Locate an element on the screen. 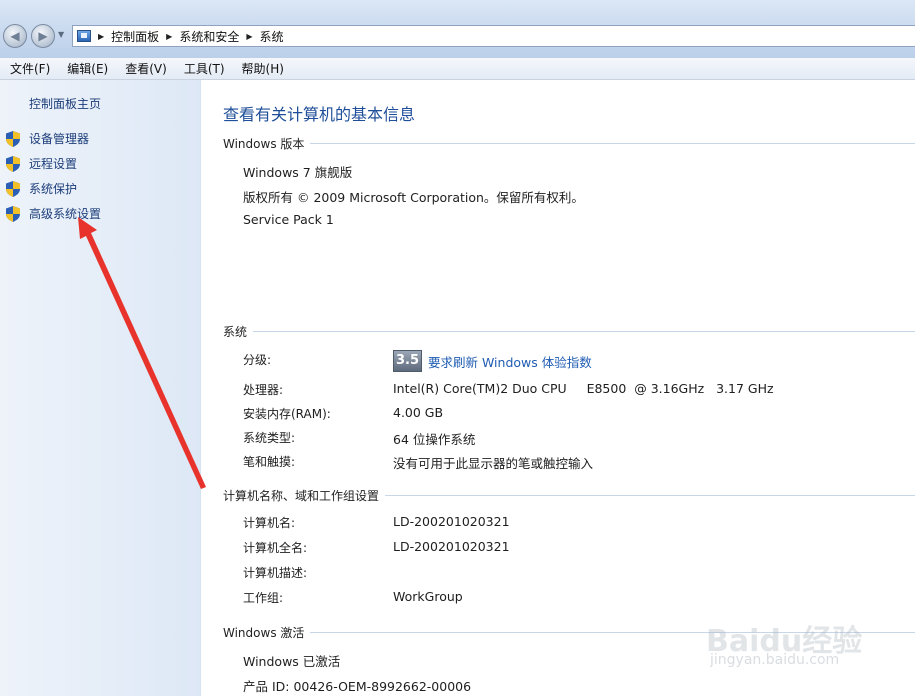  computer-name-label: 计算机名: is located at coordinates (269, 523).